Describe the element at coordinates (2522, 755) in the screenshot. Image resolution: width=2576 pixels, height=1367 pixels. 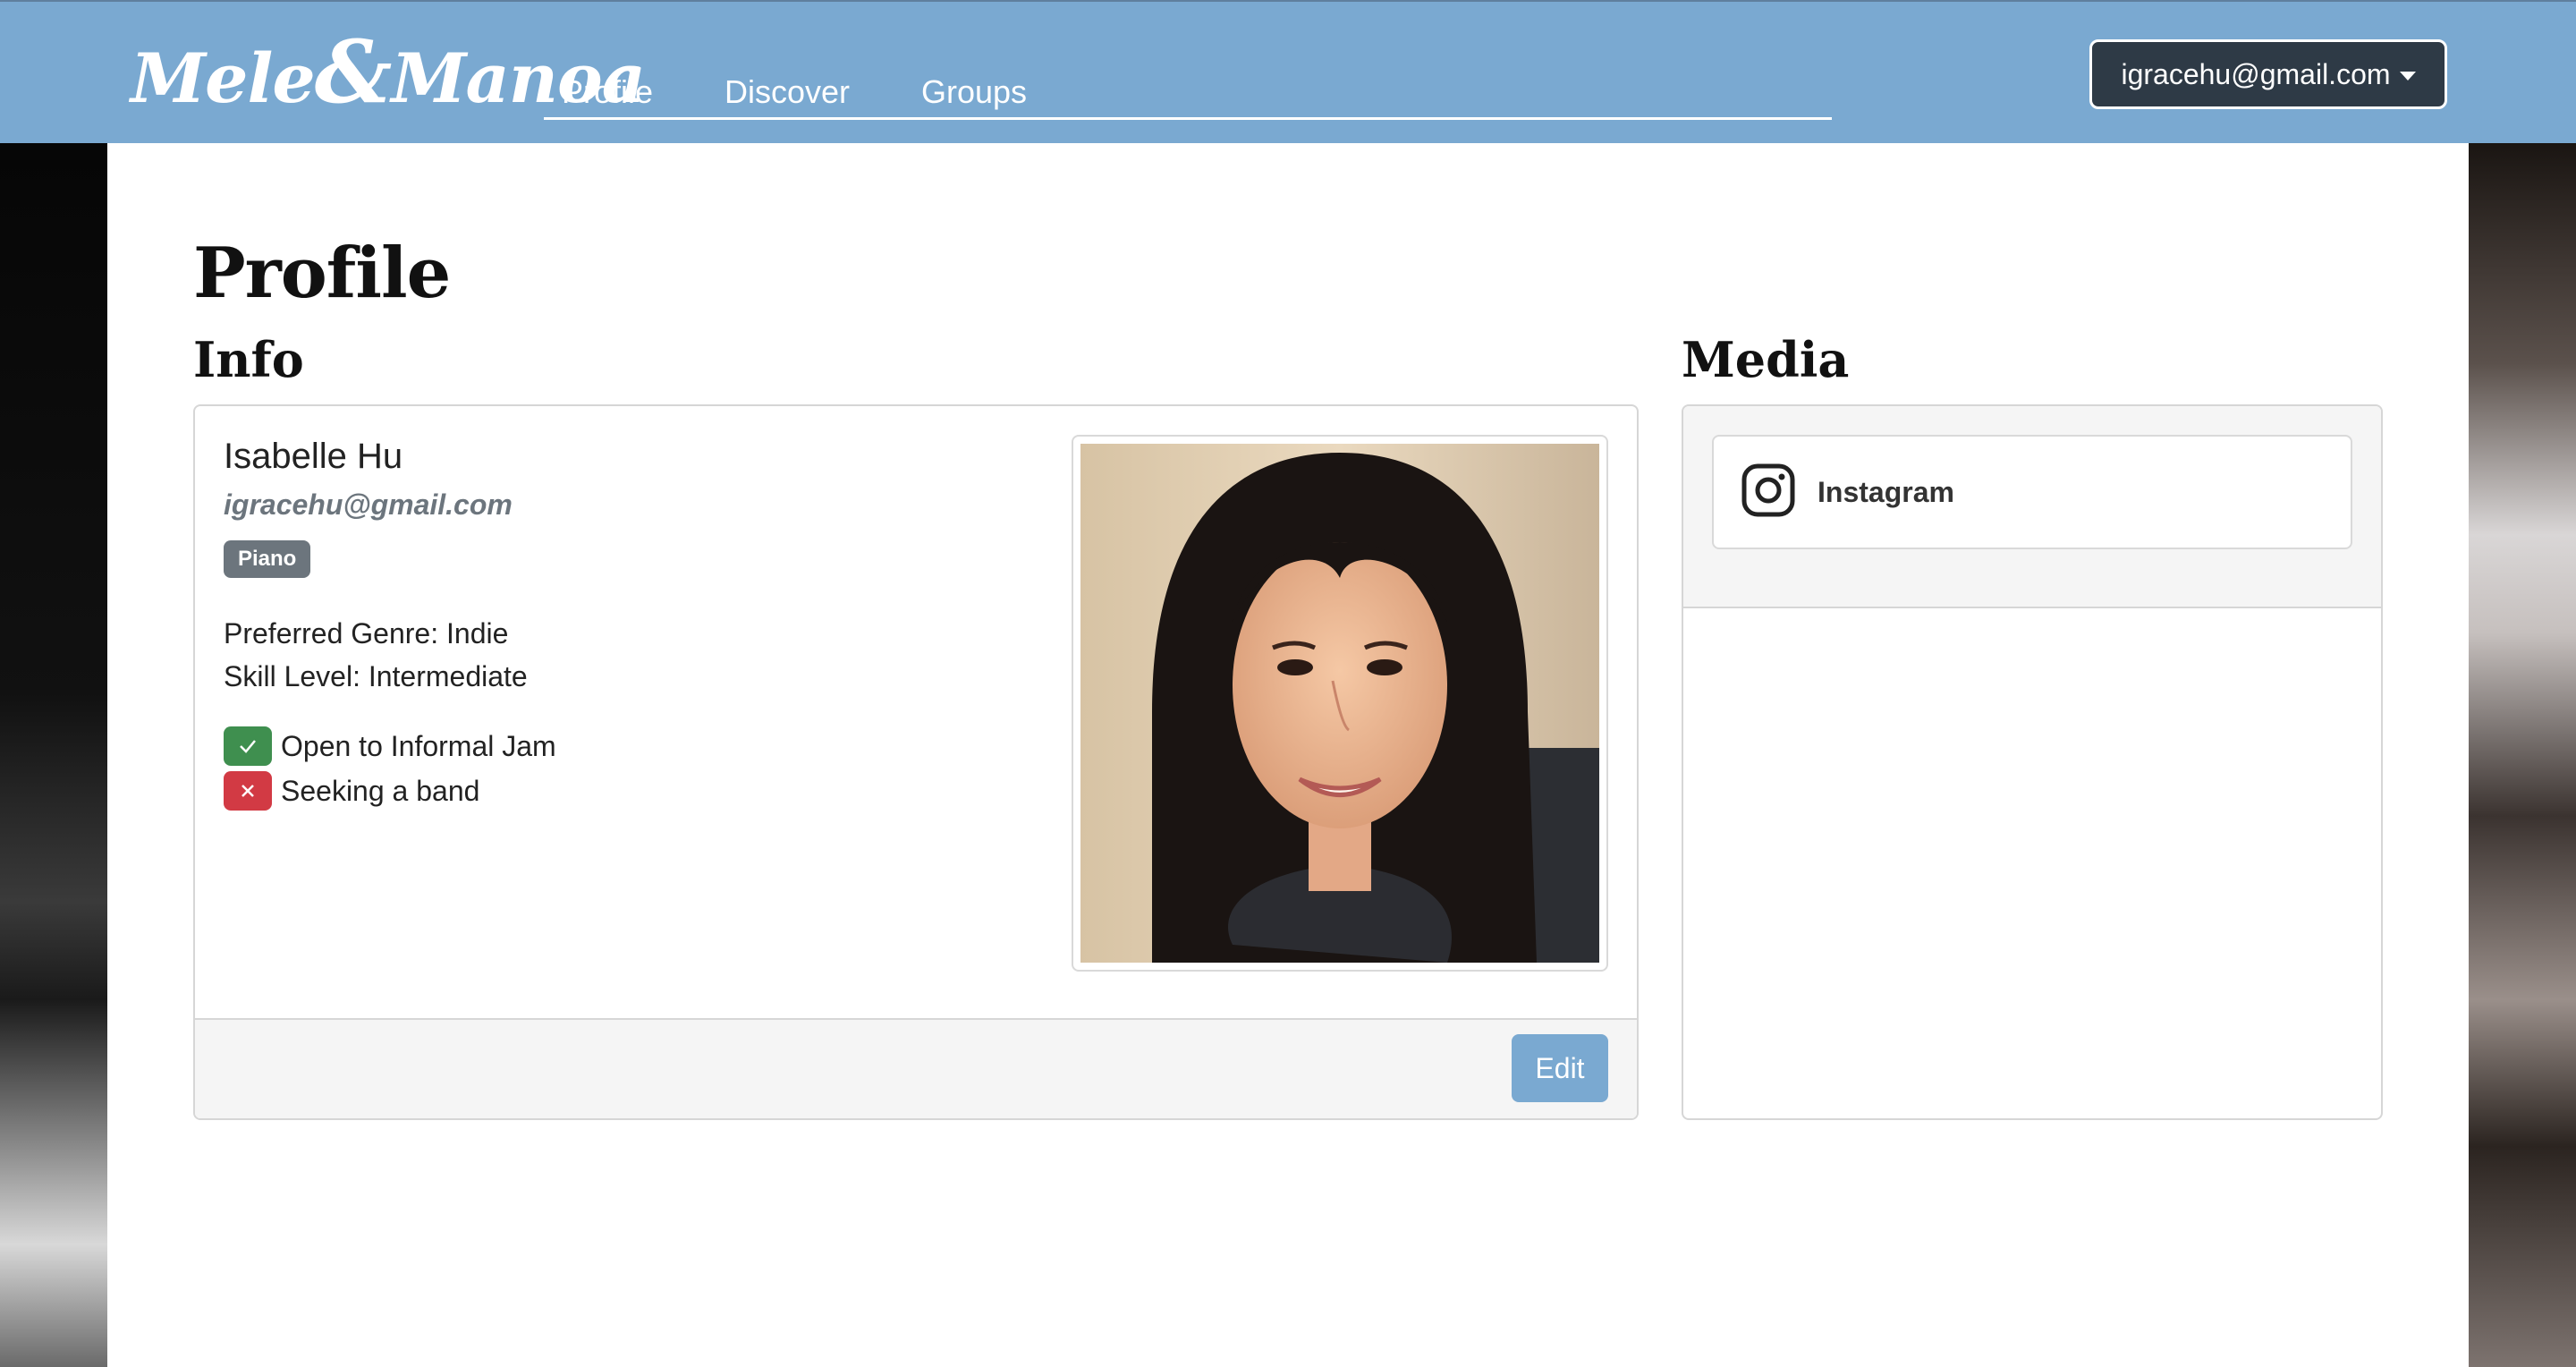
I see `background-right` at that location.